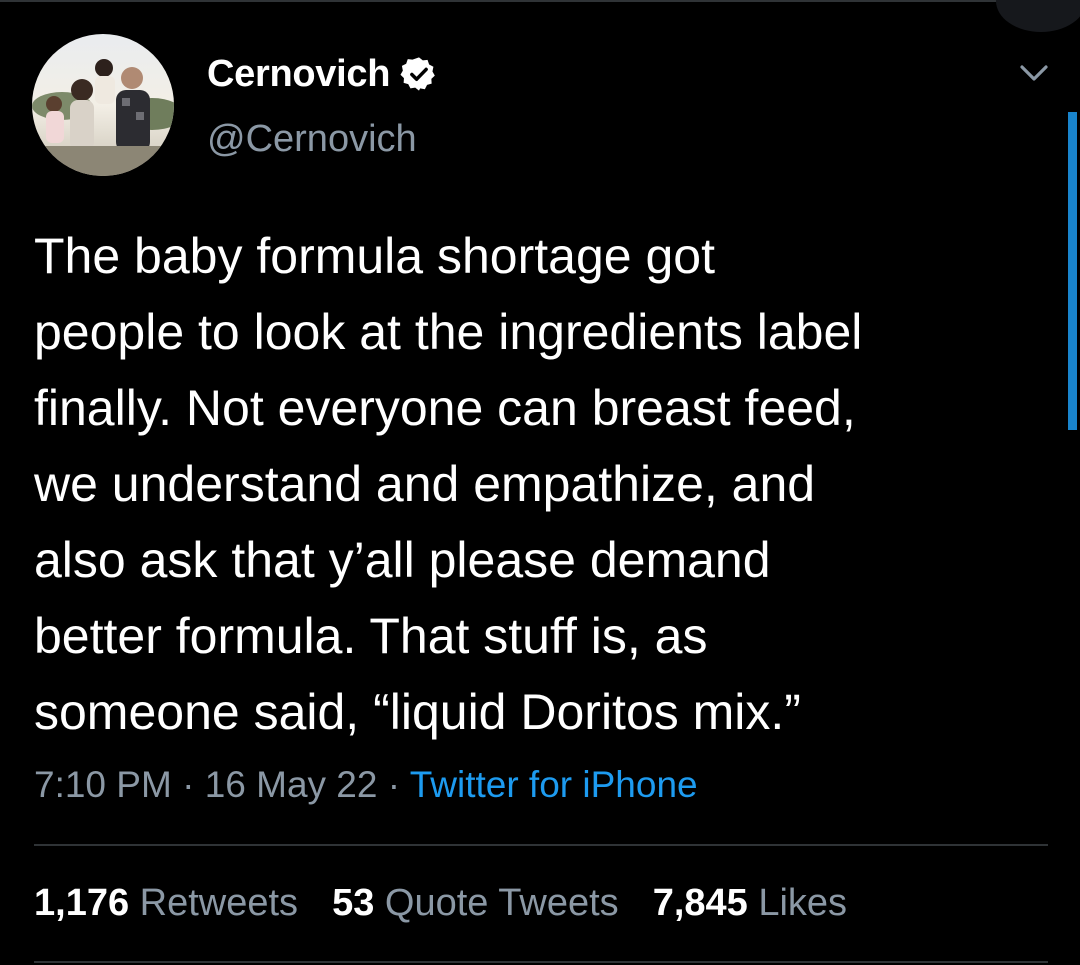 This screenshot has width=1080, height=965. Describe the element at coordinates (803, 903) in the screenshot. I see `likes-label: Likes` at that location.